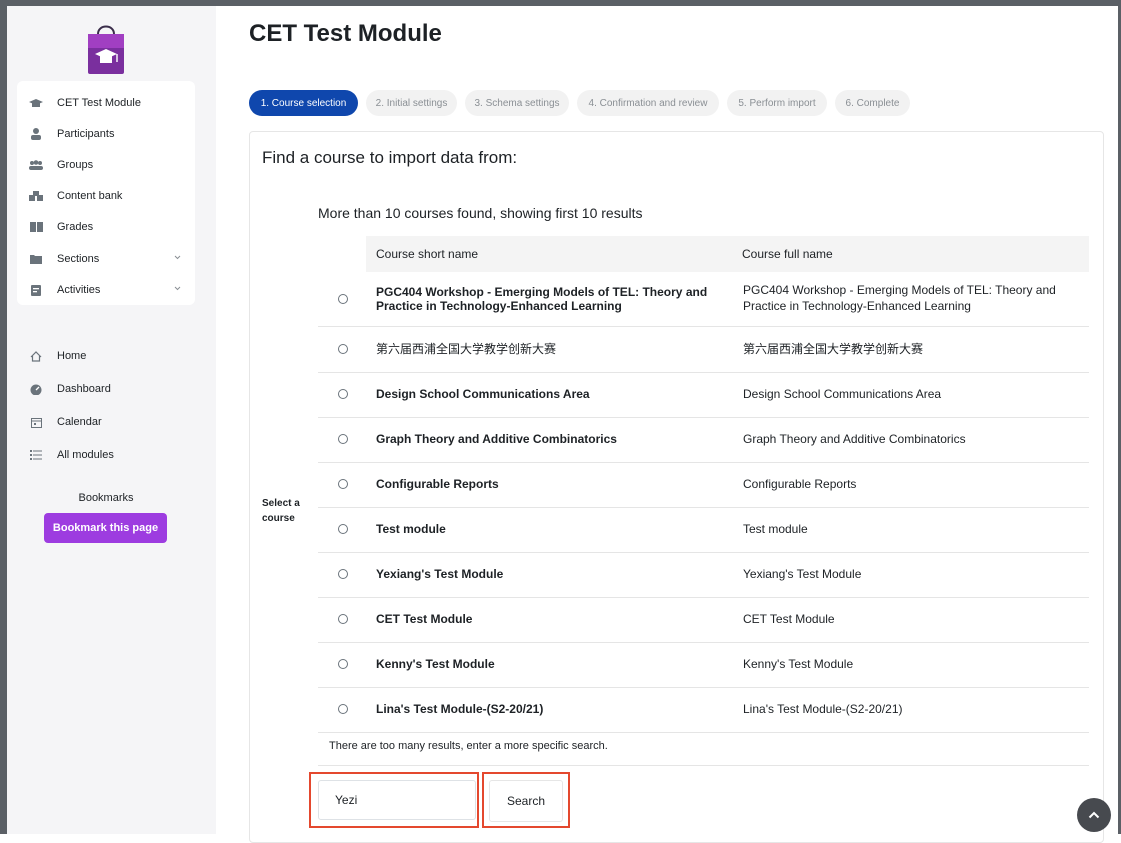 The width and height of the screenshot is (1121, 843). Describe the element at coordinates (36, 356) in the screenshot. I see `home-icon` at that location.